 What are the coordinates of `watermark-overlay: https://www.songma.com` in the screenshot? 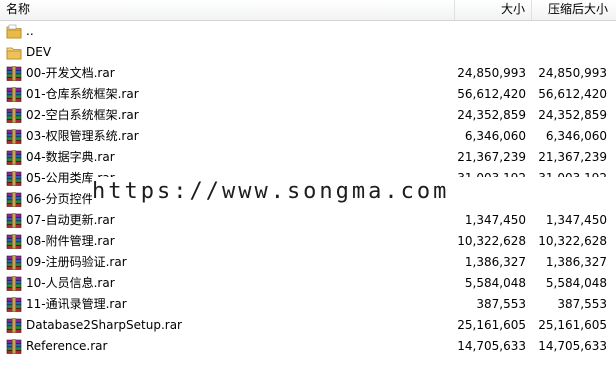 It's located at (354, 192).